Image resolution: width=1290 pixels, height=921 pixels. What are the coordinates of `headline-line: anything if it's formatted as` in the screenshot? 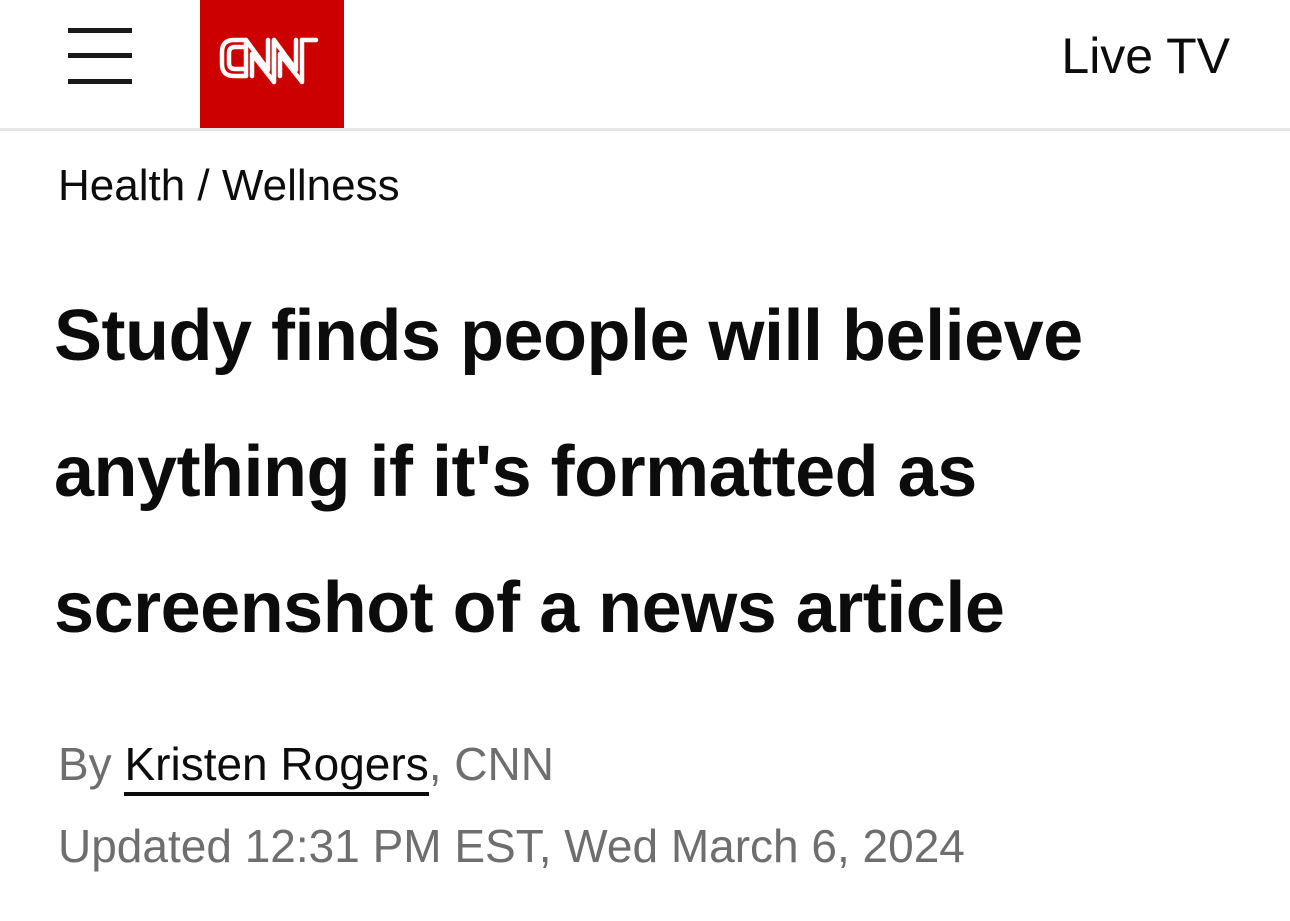 It's located at (515, 472).